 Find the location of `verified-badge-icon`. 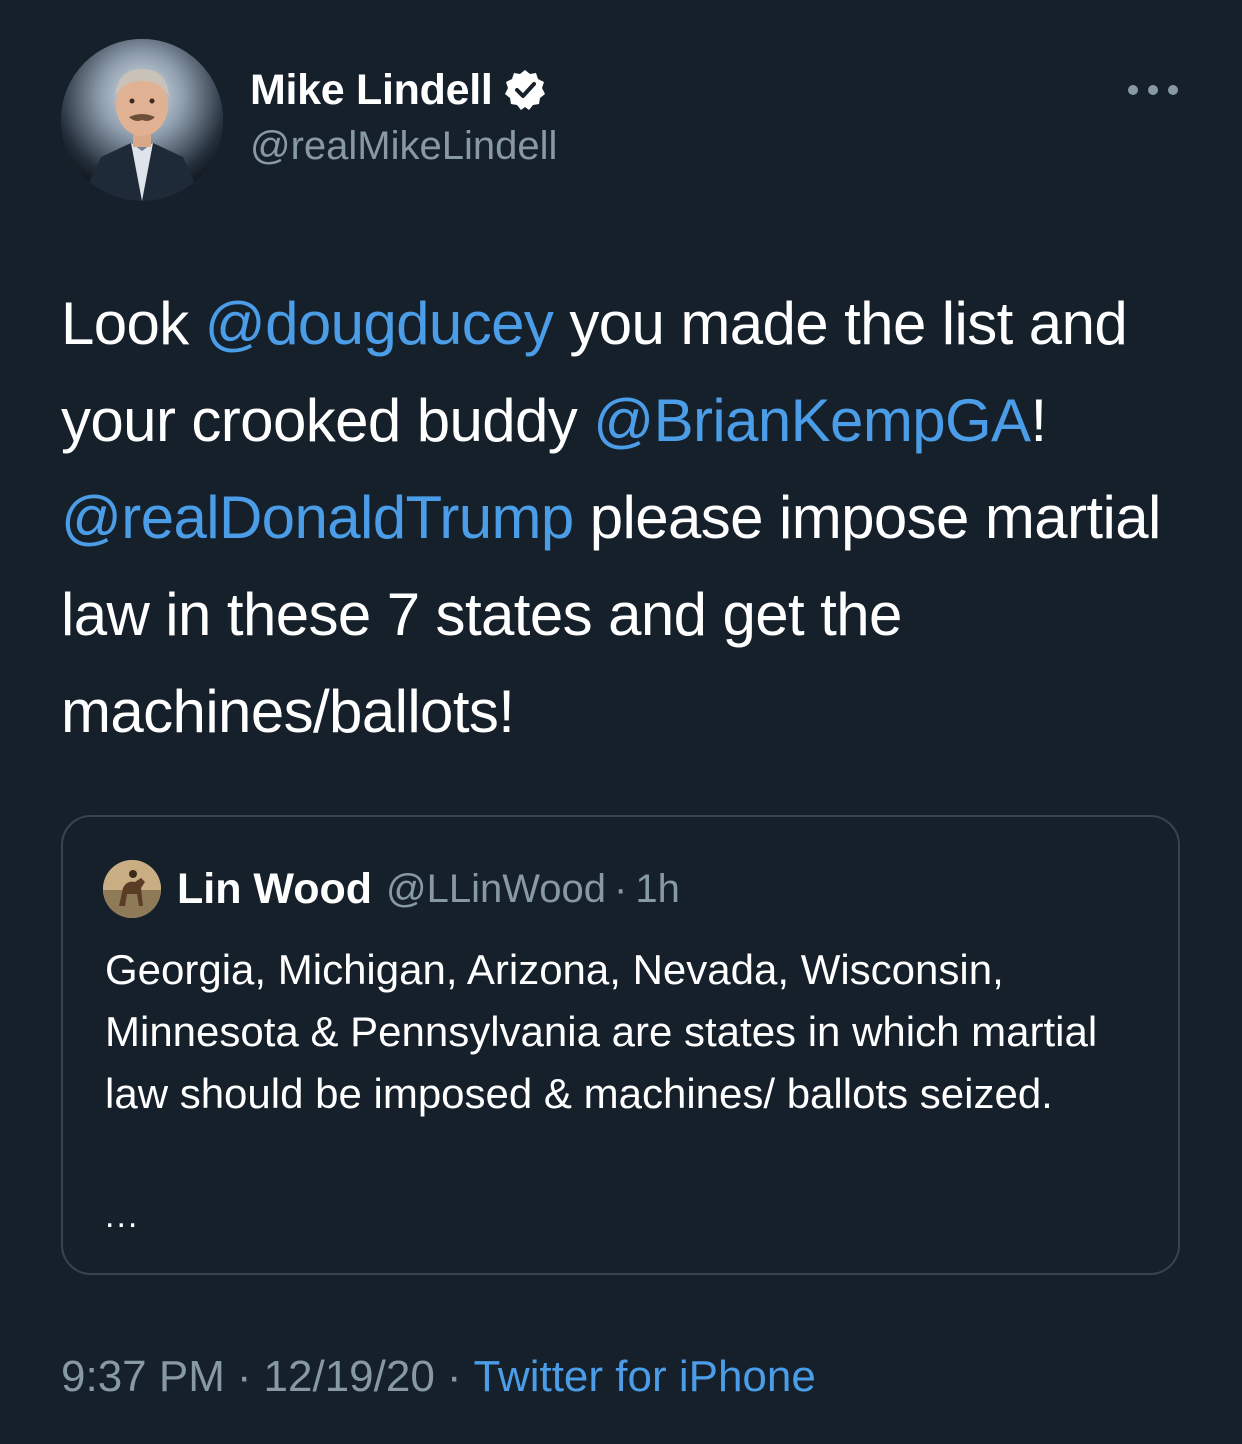

verified-badge-icon is located at coordinates (525, 90).